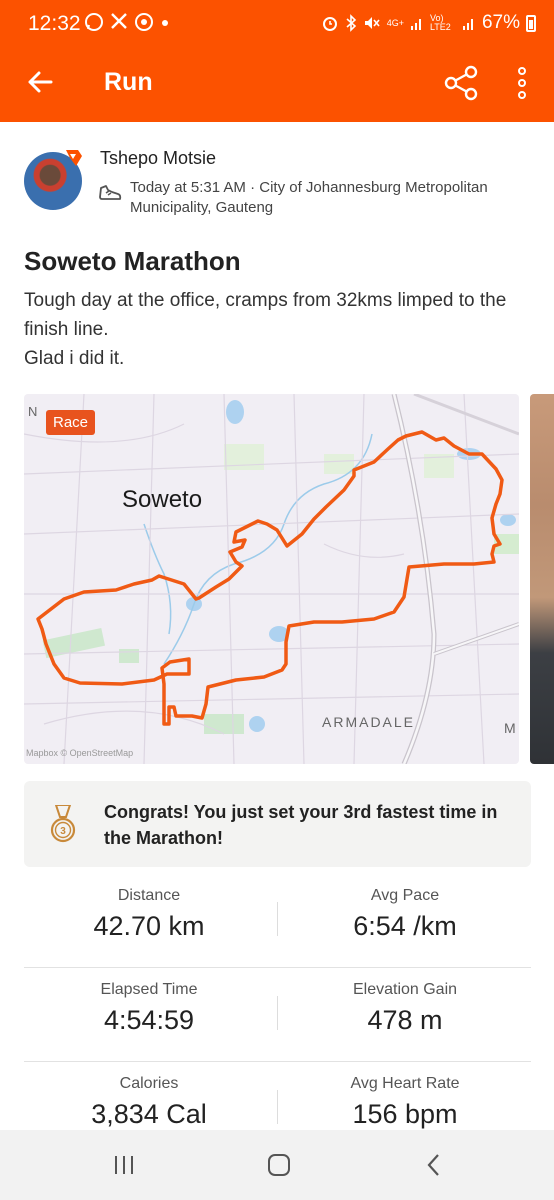  What do you see at coordinates (54, 23) in the screenshot?
I see `status-time: 12:32` at bounding box center [54, 23].